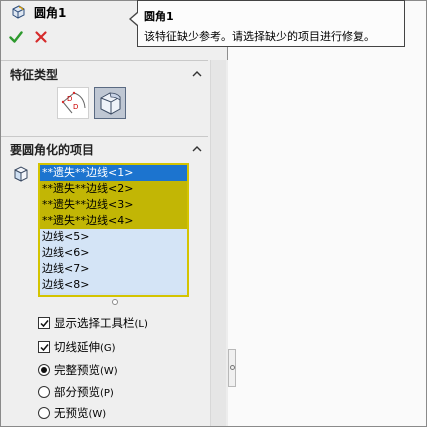 The height and width of the screenshot is (427, 427). Describe the element at coordinates (41, 37) in the screenshot. I see `cancel-button` at that location.